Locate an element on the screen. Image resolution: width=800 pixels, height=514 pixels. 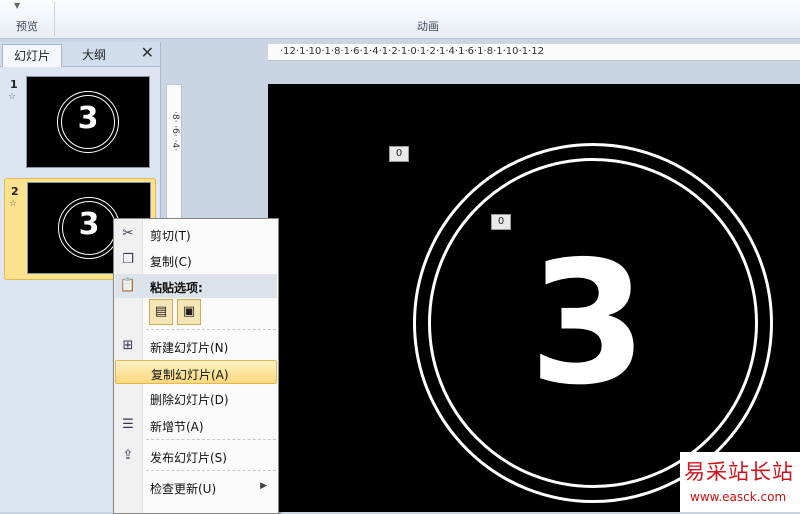
menu-item-check-updates: 检查更新(U) ▶ is located at coordinates (196, 487).